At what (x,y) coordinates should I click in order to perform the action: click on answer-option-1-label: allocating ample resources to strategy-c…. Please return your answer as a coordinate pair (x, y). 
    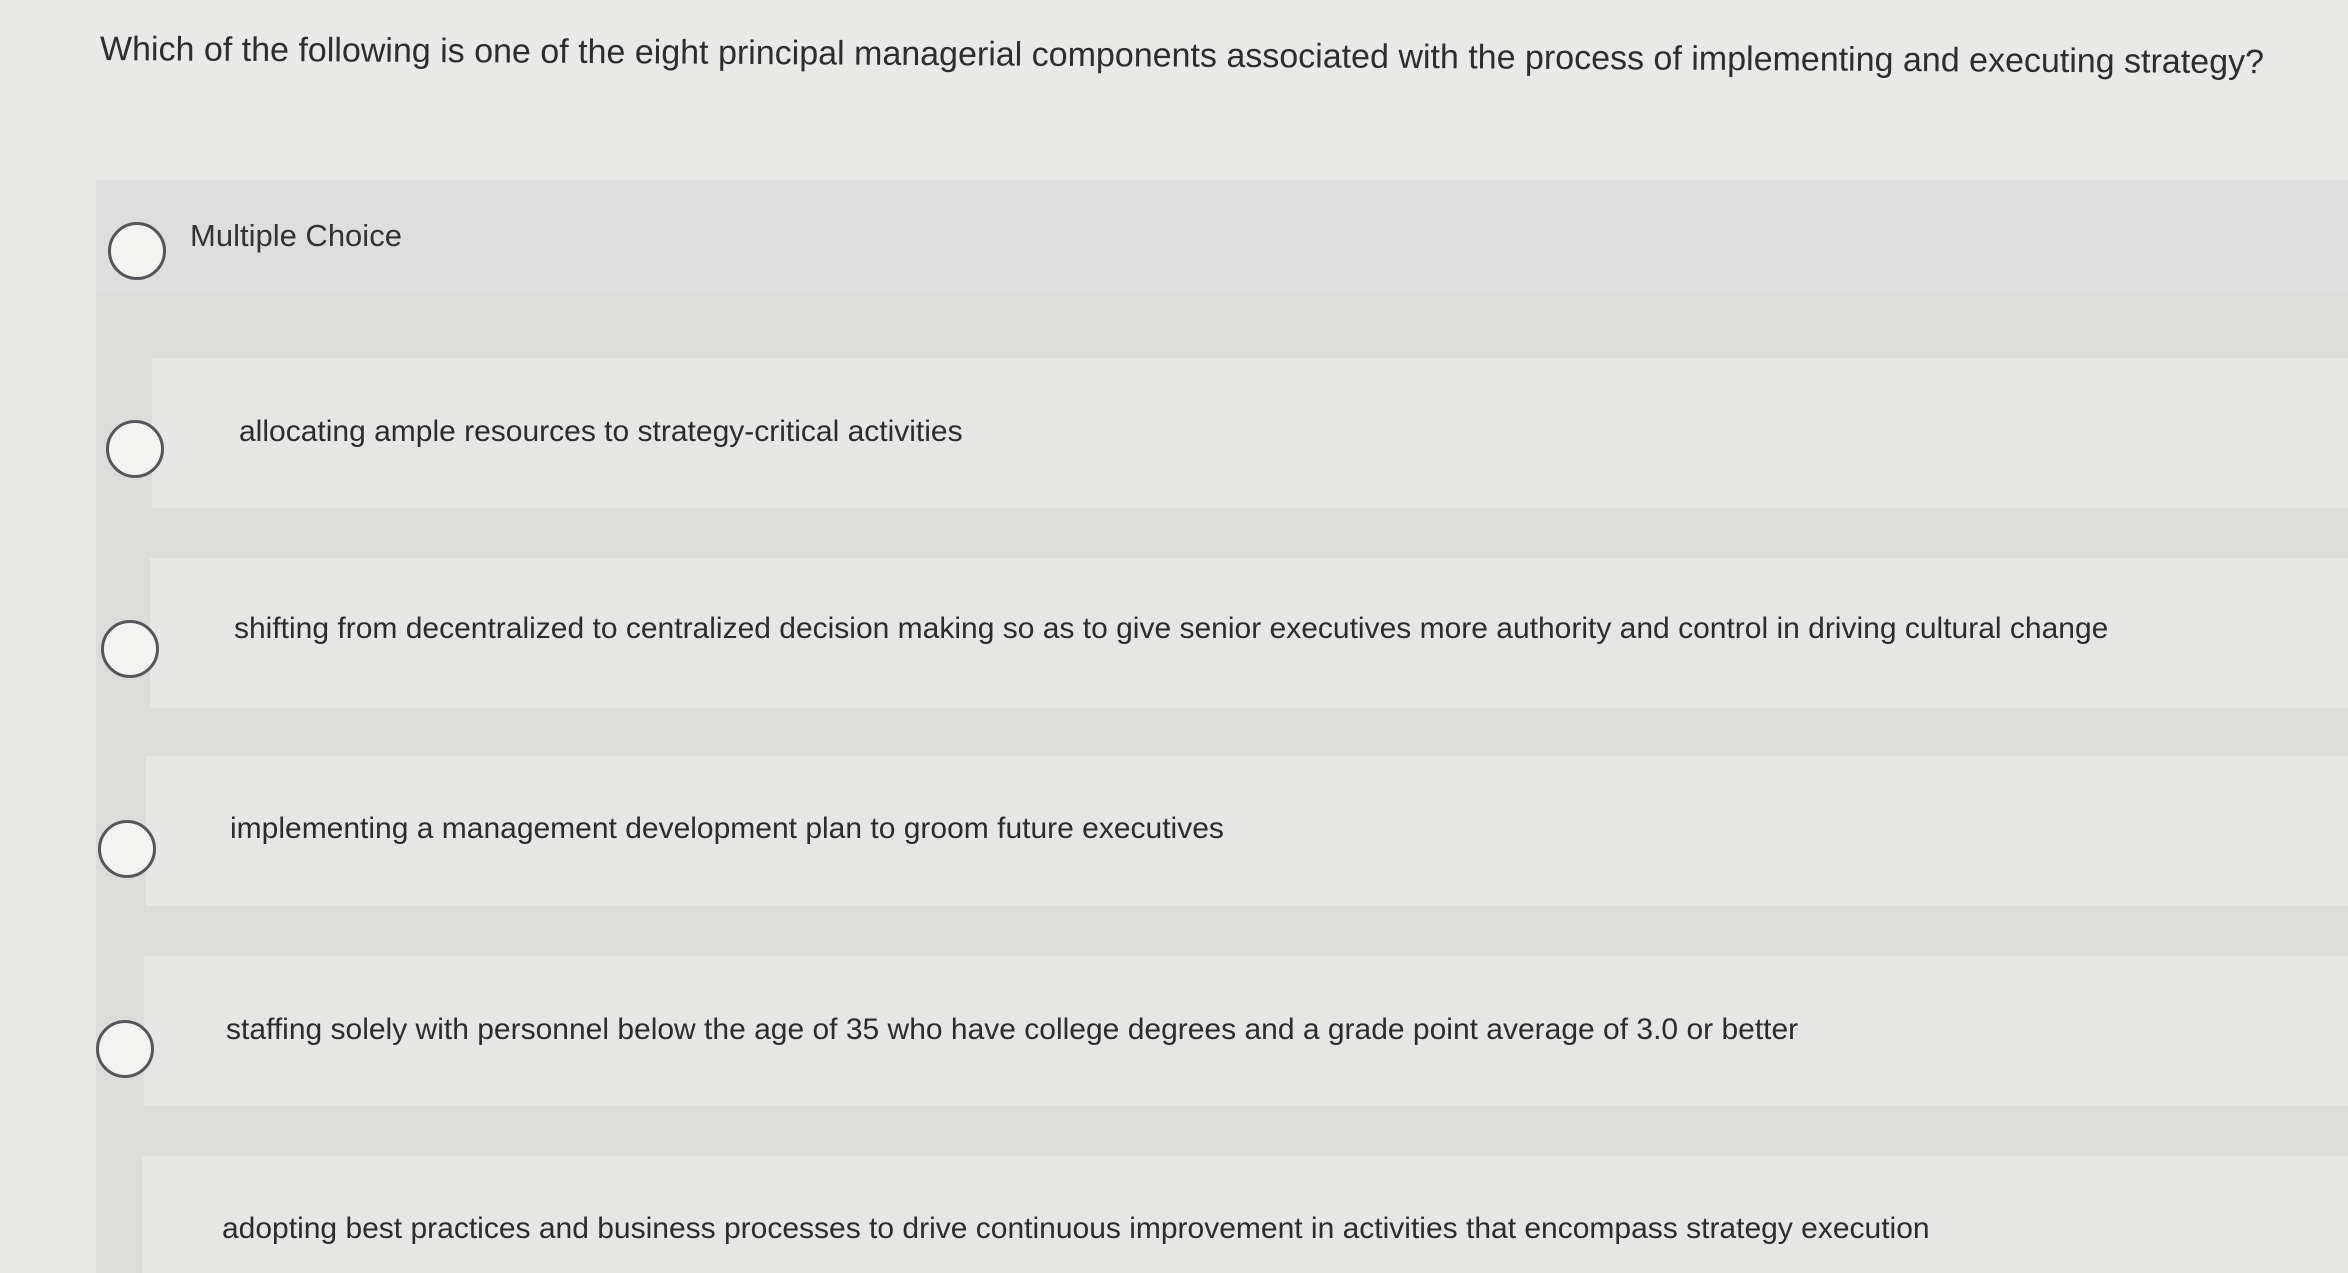
    Looking at the image, I should click on (601, 431).